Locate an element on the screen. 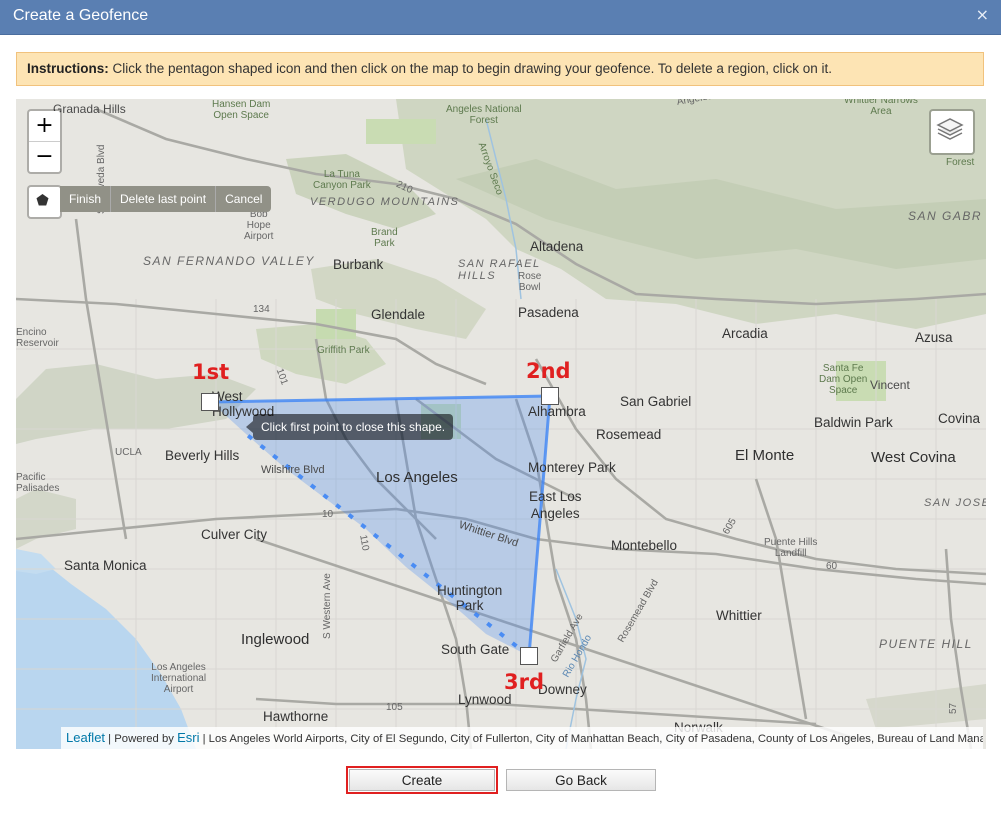  map-label: SAN FERNANDO VALLEY is located at coordinates (229, 261).